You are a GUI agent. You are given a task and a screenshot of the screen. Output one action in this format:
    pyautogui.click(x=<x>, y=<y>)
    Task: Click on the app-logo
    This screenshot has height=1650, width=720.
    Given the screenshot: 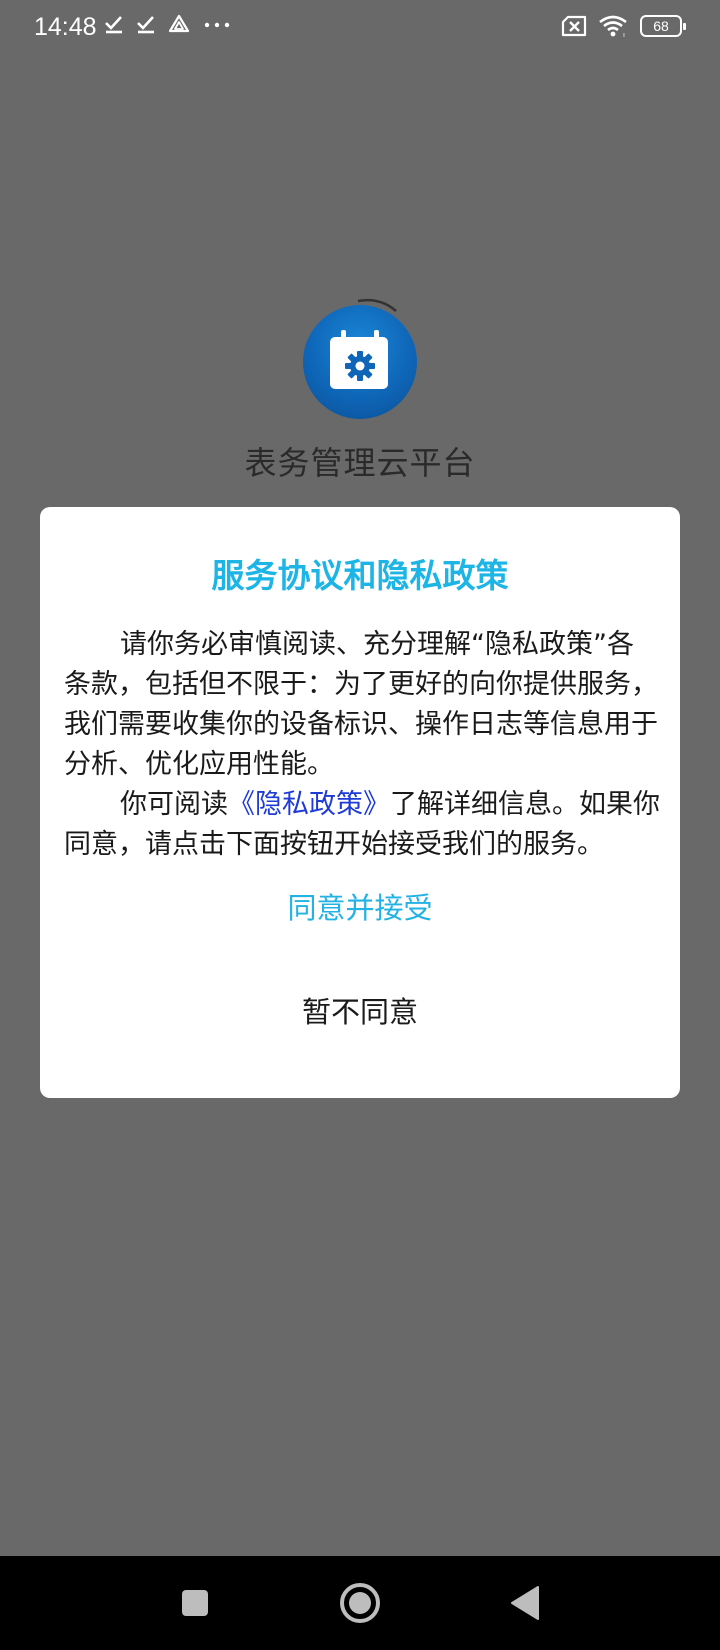 What is the action you would take?
    pyautogui.click(x=360, y=362)
    